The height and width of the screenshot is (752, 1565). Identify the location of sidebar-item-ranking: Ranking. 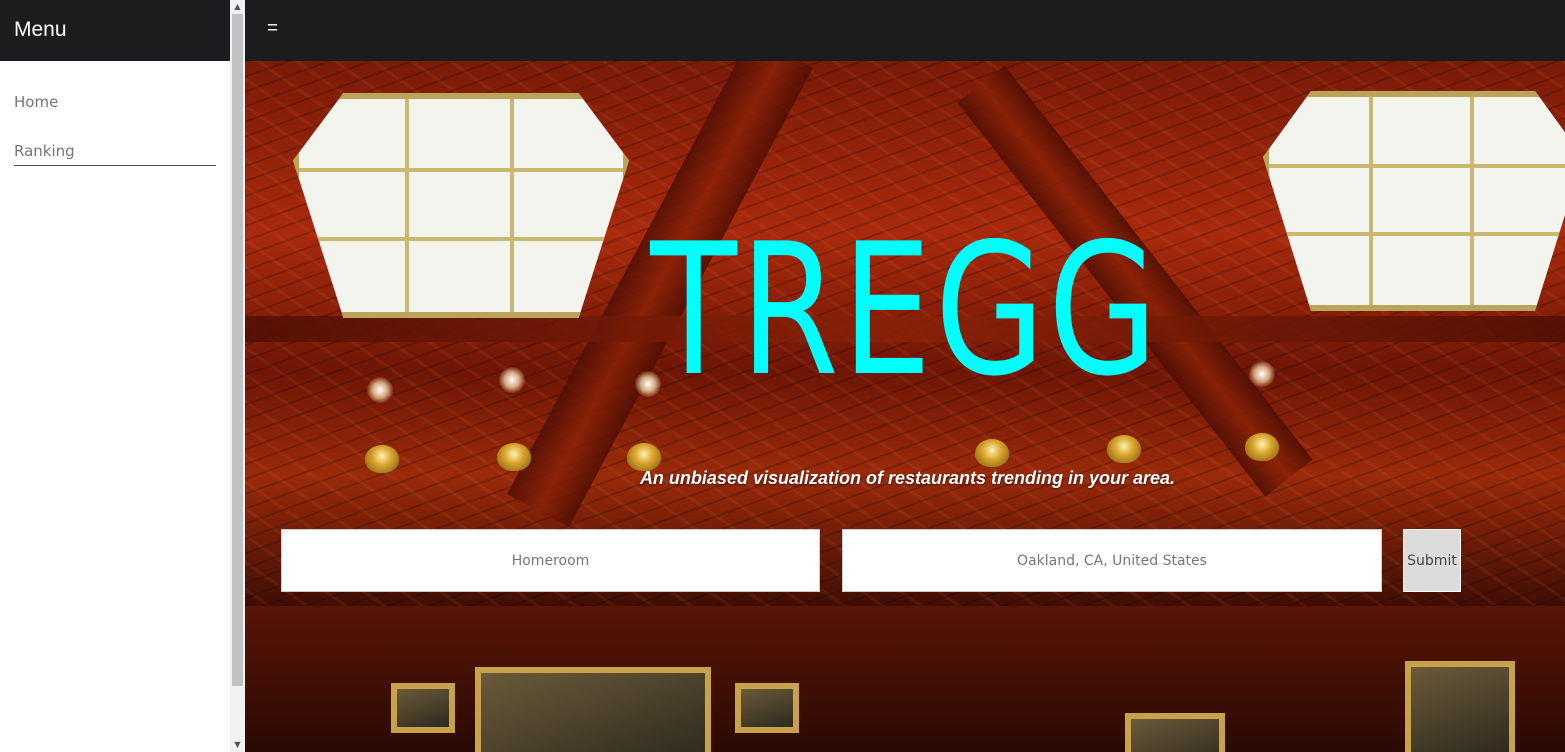
(115, 156).